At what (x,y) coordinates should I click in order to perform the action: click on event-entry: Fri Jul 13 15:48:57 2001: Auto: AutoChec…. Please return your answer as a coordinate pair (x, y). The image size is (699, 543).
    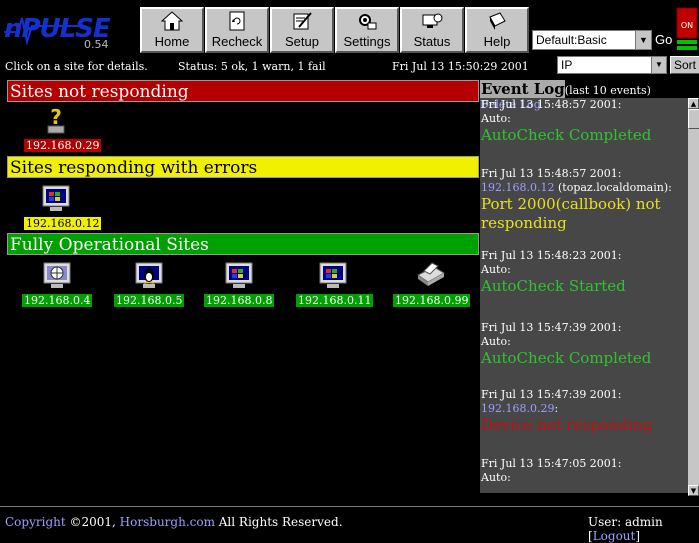
    Looking at the image, I should click on (584, 121).